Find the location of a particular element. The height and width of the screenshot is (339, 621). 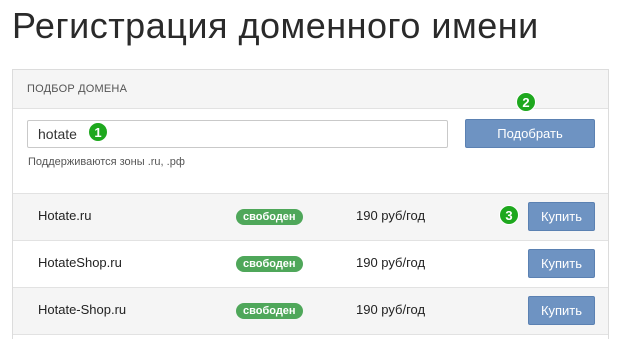

pick-domain-button: Подобрать is located at coordinates (530, 133).